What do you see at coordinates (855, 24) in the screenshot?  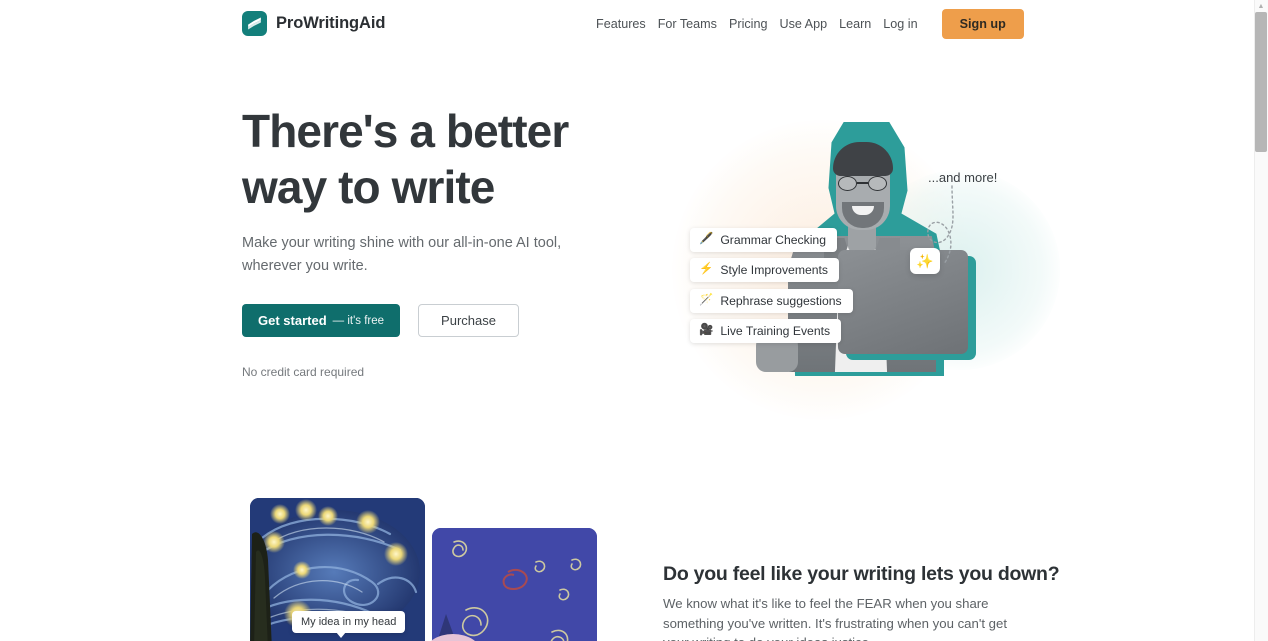 I see `nav-link-learn: Learn` at bounding box center [855, 24].